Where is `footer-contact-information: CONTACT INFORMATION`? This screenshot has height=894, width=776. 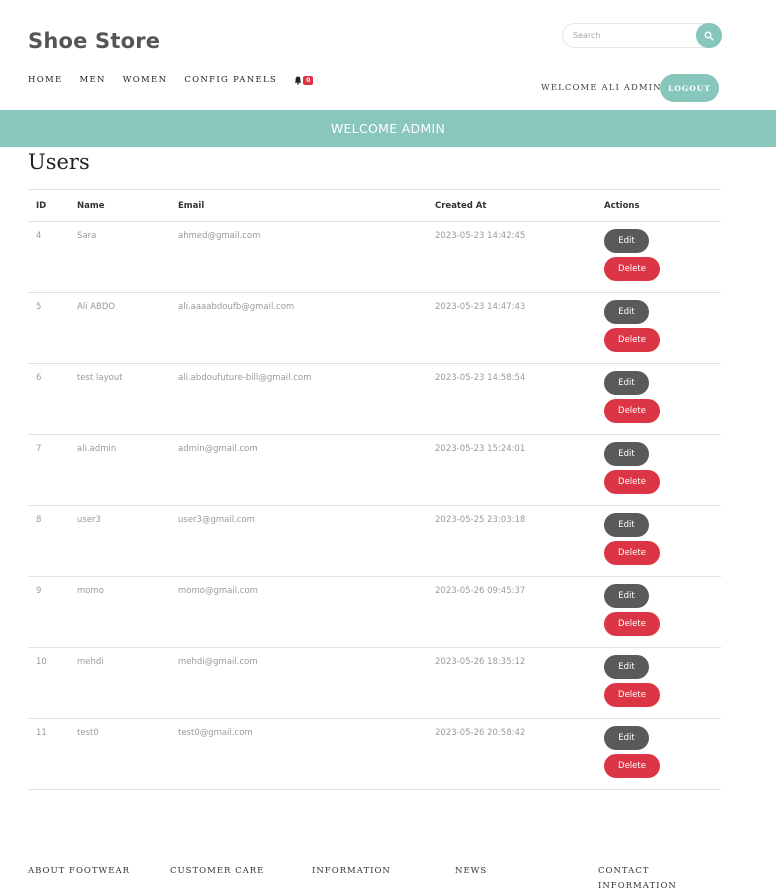 footer-contact-information: CONTACT INFORMATION is located at coordinates (638, 879).